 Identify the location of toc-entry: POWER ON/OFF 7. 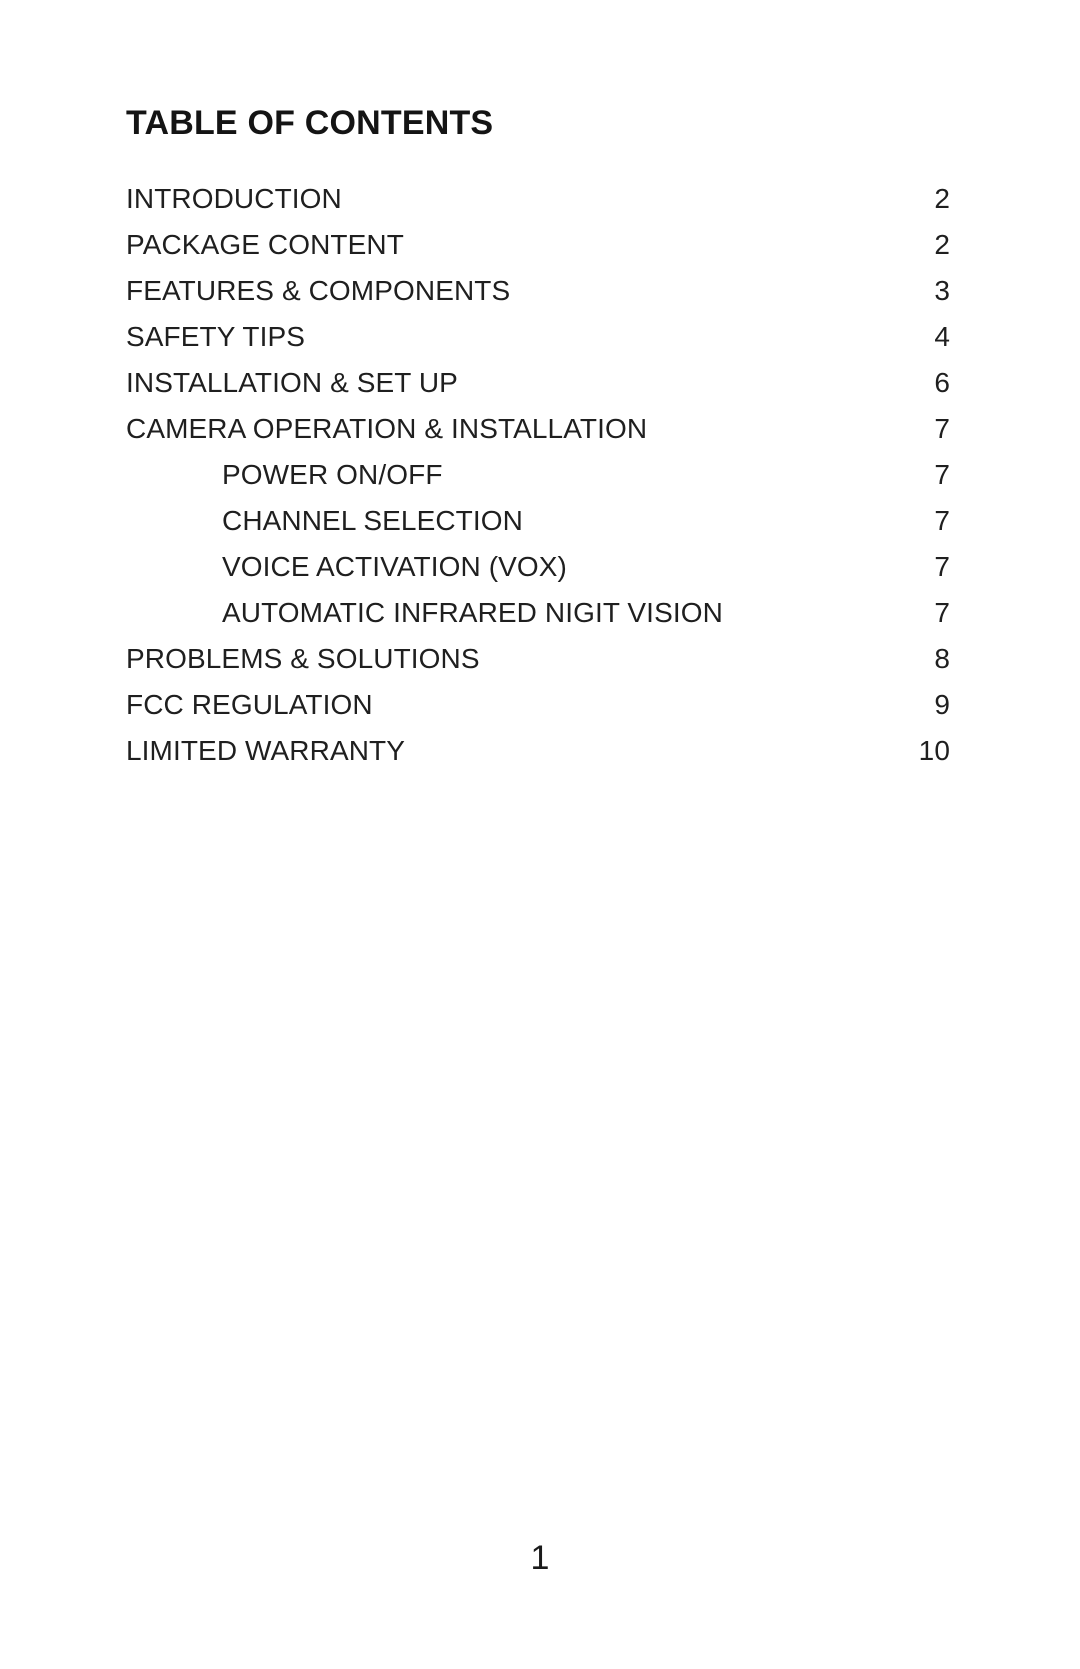
(538, 484).